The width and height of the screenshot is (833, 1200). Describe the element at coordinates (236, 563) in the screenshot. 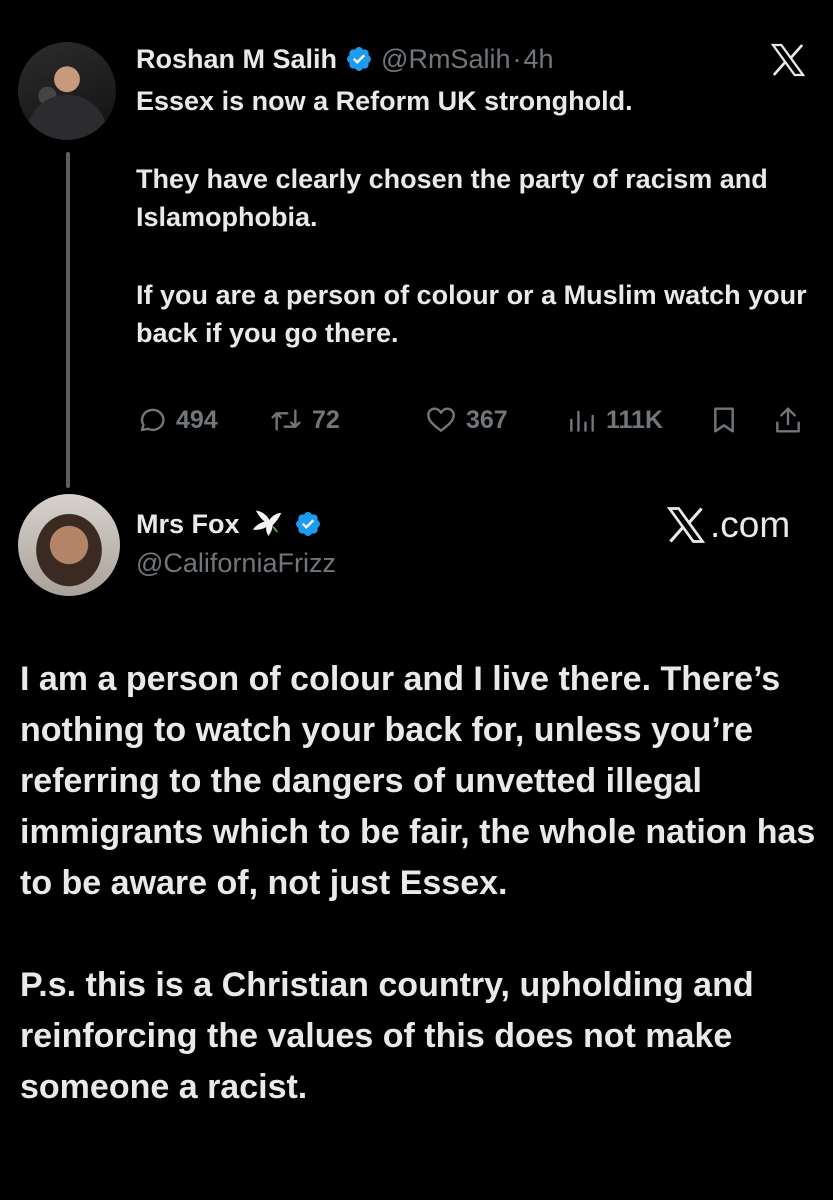

I see `author-handle: @CaliforniaFrizz` at that location.